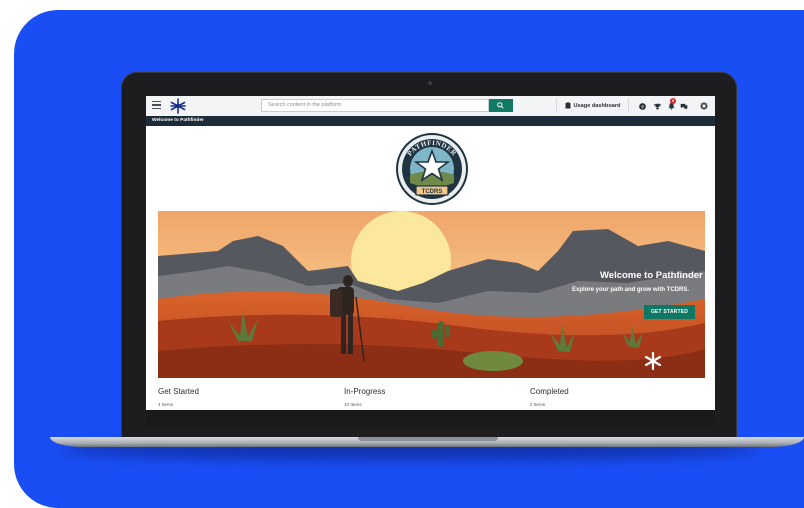 Image resolution: width=804 pixels, height=508 pixels. Describe the element at coordinates (430, 121) in the screenshot. I see `breadcrumb-bar: Welcome to Pathfinder` at that location.